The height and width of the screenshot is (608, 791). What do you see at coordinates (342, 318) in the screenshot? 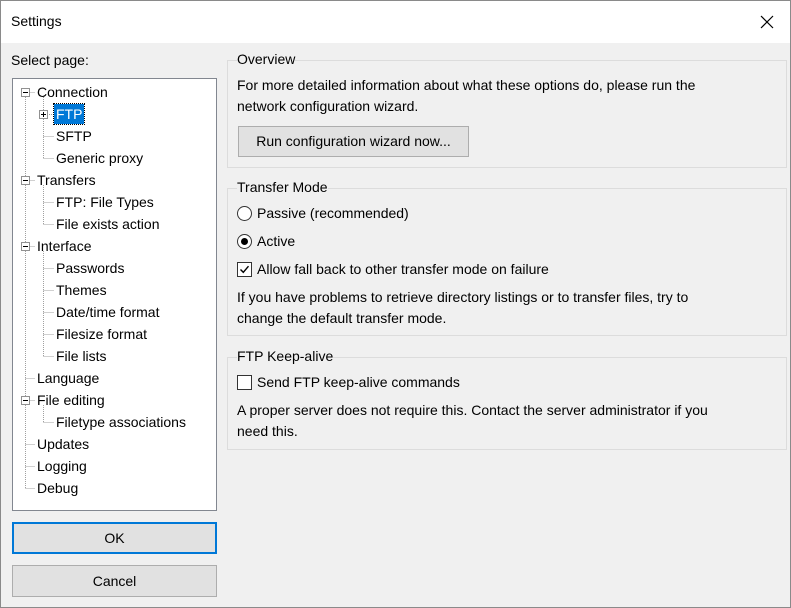
I see `transfer-mode-hint-line-2: change the default transfer mode.` at bounding box center [342, 318].